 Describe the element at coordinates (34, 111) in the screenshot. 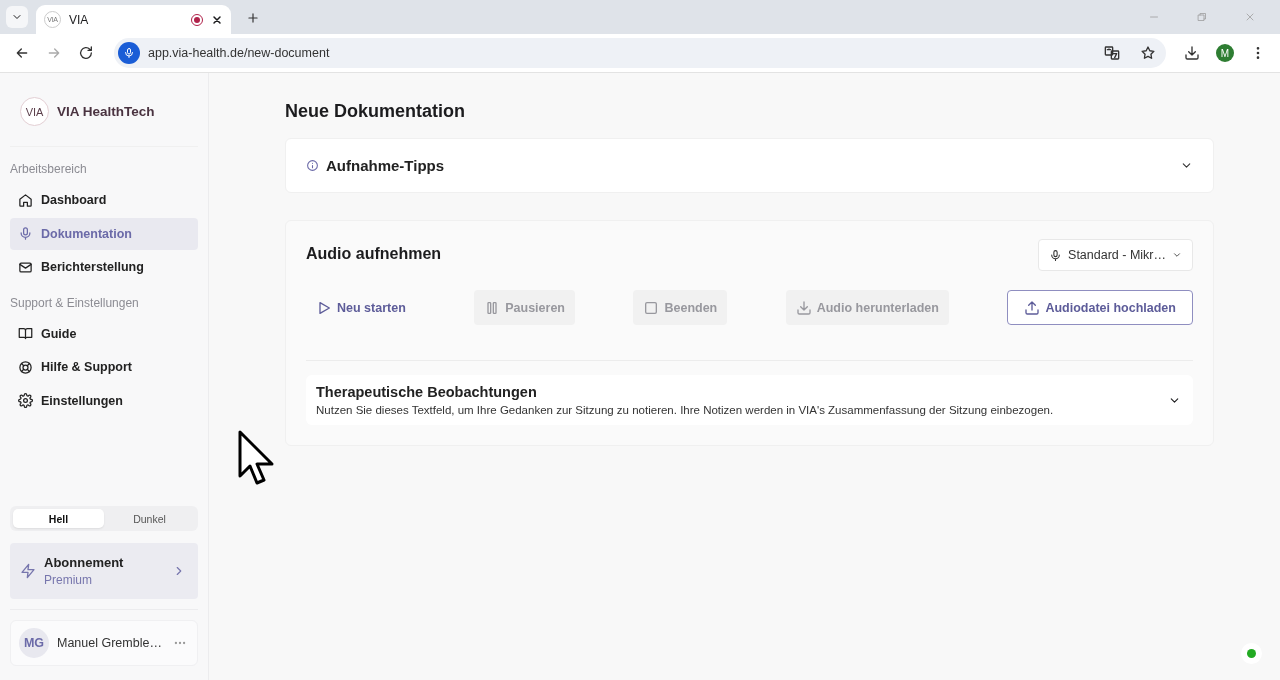

I see `logo: VIA` at that location.